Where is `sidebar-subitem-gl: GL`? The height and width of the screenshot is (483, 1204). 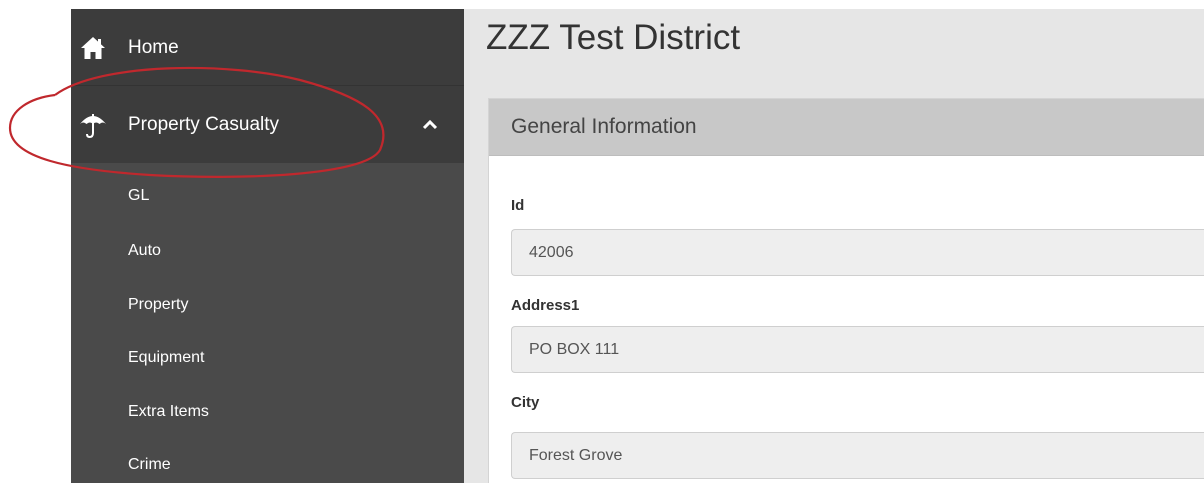 sidebar-subitem-gl: GL is located at coordinates (138, 196).